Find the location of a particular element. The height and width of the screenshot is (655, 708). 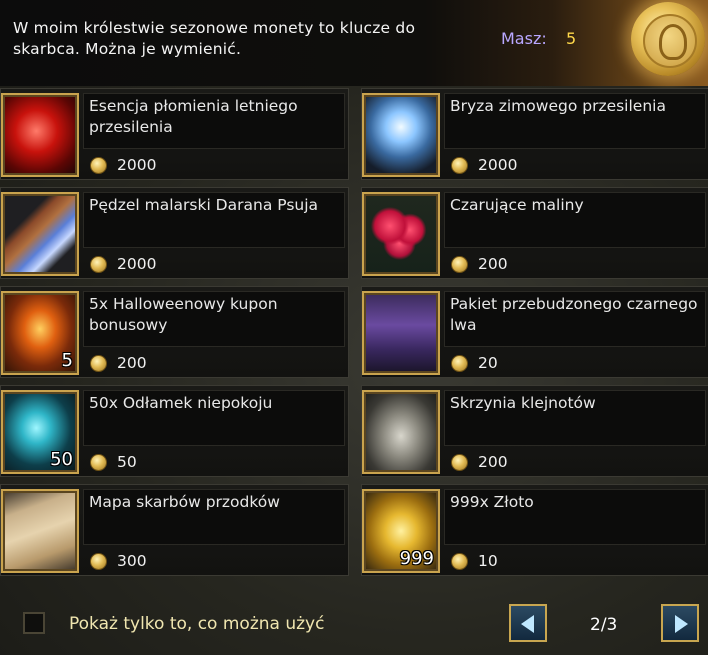

crystal-shard-icon: 50 is located at coordinates (40, 432).